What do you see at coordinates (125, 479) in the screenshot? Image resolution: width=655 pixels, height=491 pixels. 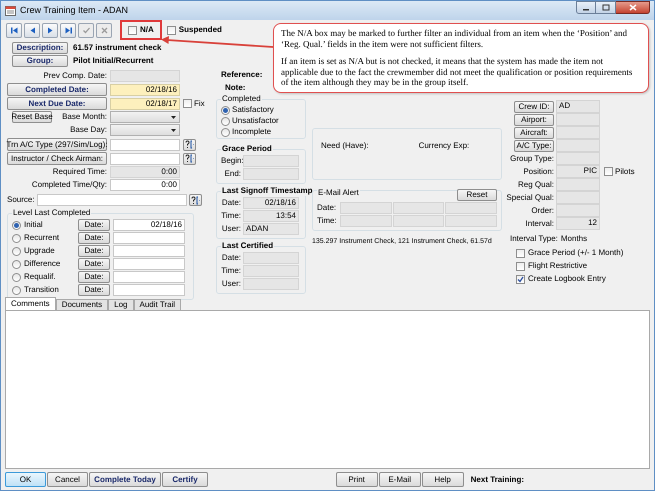 I see `footer-button: Complete Today` at bounding box center [125, 479].